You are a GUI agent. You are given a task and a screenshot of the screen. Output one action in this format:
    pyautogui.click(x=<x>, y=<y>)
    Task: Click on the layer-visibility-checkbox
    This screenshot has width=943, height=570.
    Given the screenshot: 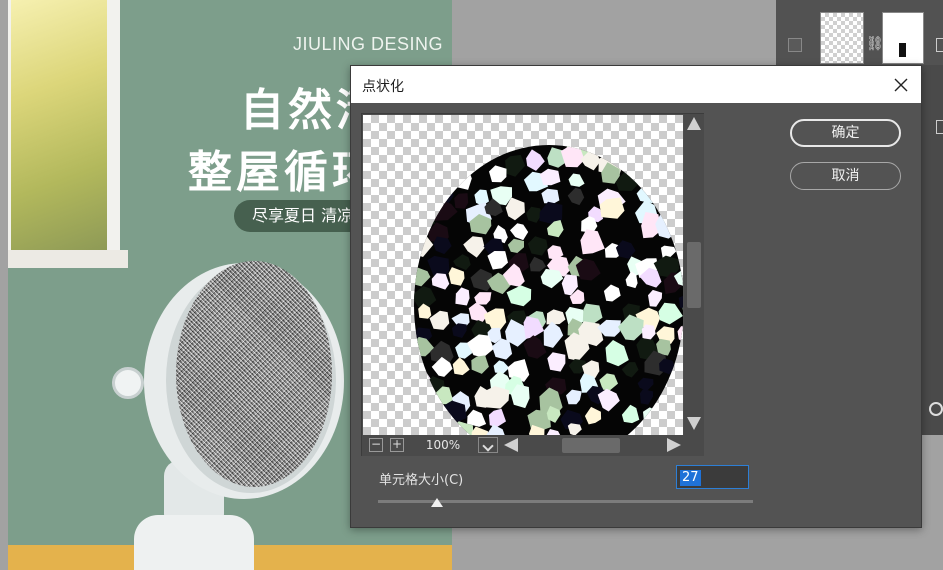 What is the action you would take?
    pyautogui.click(x=795, y=45)
    